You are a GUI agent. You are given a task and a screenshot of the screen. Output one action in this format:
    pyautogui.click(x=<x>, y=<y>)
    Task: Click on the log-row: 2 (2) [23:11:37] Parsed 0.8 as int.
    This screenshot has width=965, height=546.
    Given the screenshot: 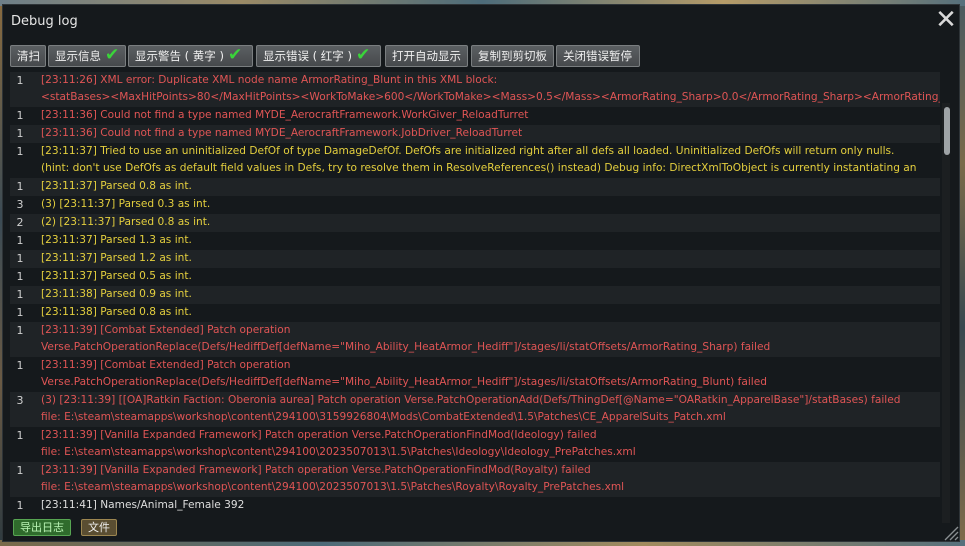 What is the action you would take?
    pyautogui.click(x=475, y=223)
    